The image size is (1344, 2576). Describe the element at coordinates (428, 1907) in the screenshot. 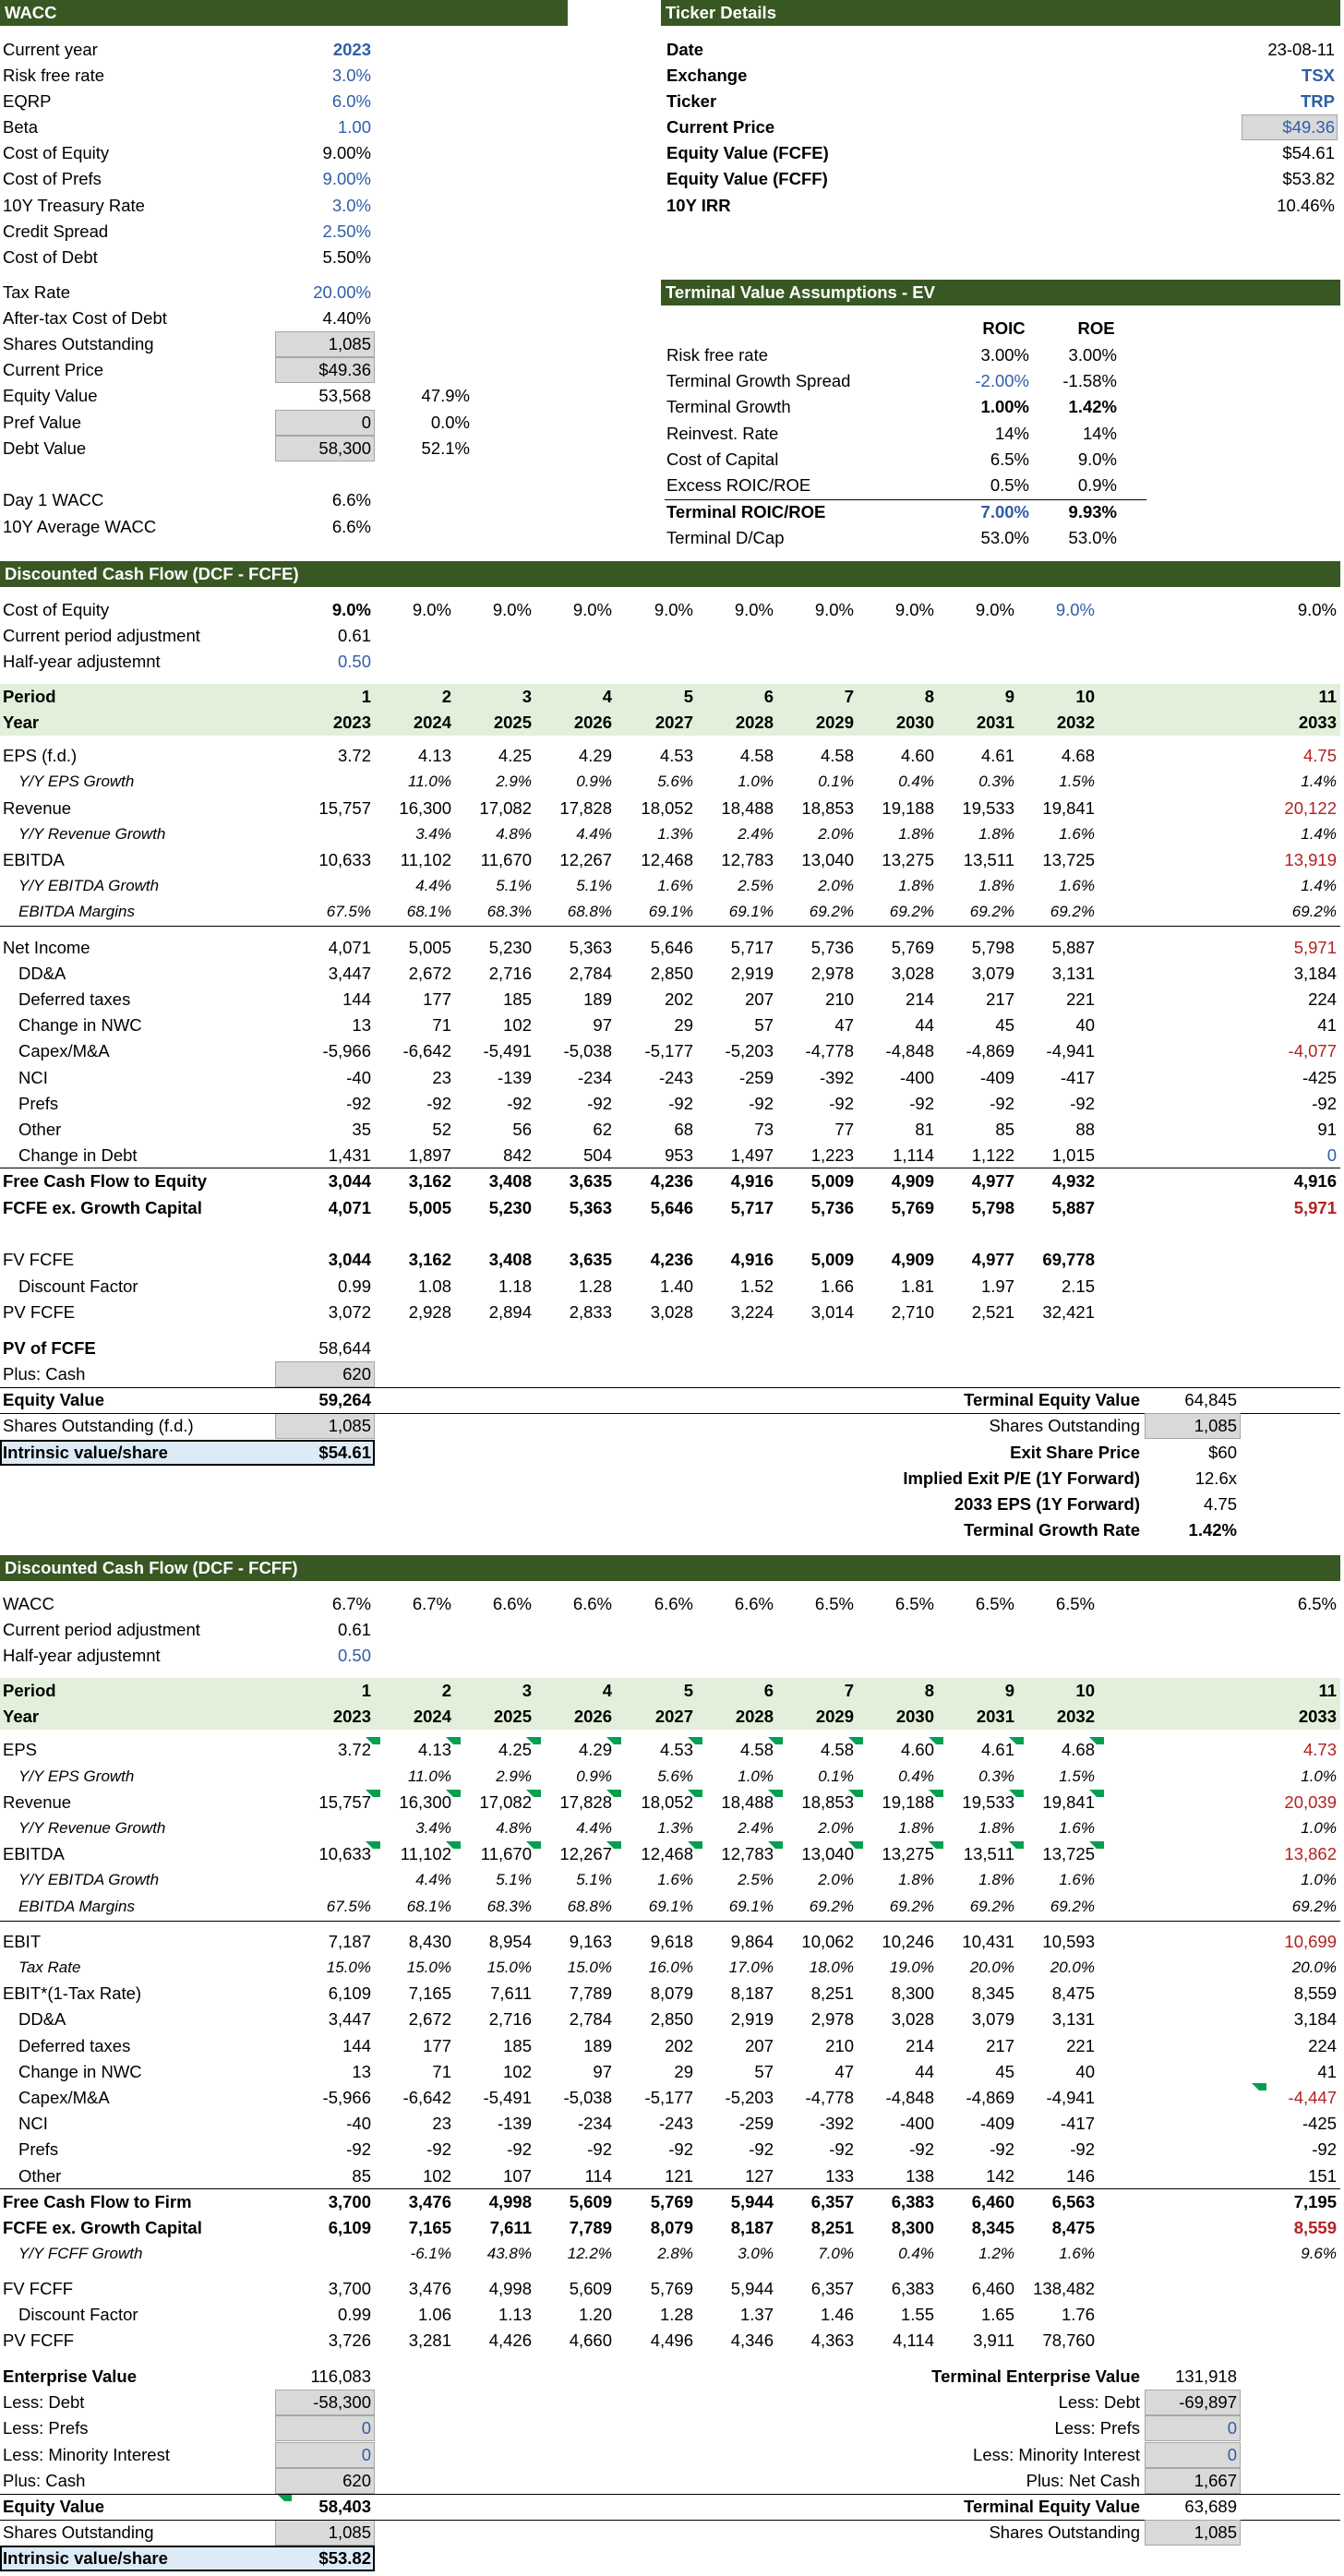

I see `value-cell: 68.1%` at that location.